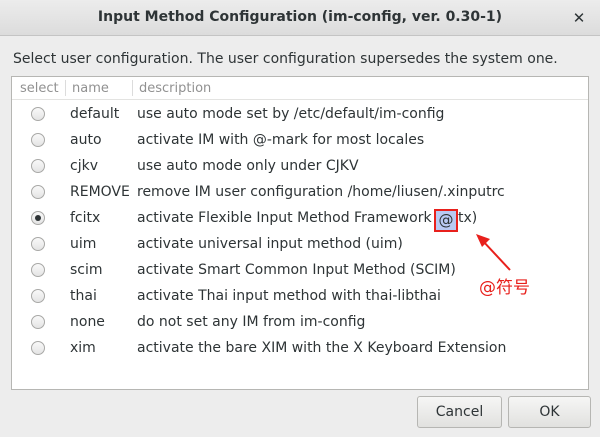  I want to click on cancel-button: Cancel, so click(459, 412).